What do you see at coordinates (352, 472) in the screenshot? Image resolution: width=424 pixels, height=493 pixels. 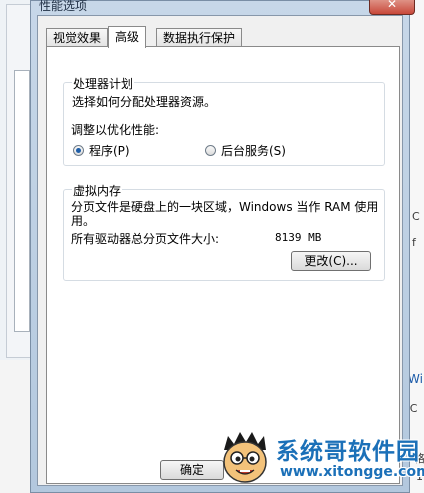 I see `watermark-url: www.xitongge.com` at bounding box center [352, 472].